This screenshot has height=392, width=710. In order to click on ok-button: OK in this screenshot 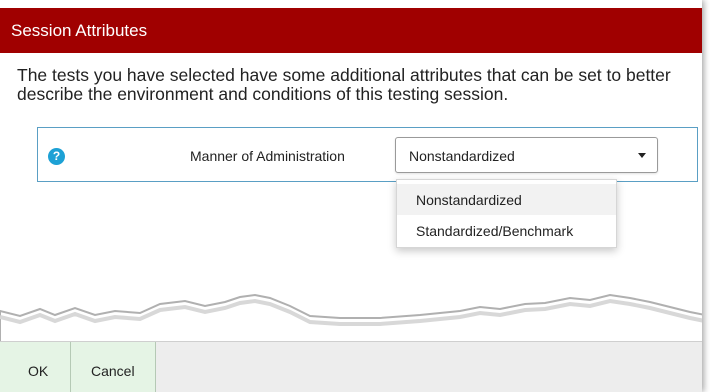, I will do `click(35, 367)`.